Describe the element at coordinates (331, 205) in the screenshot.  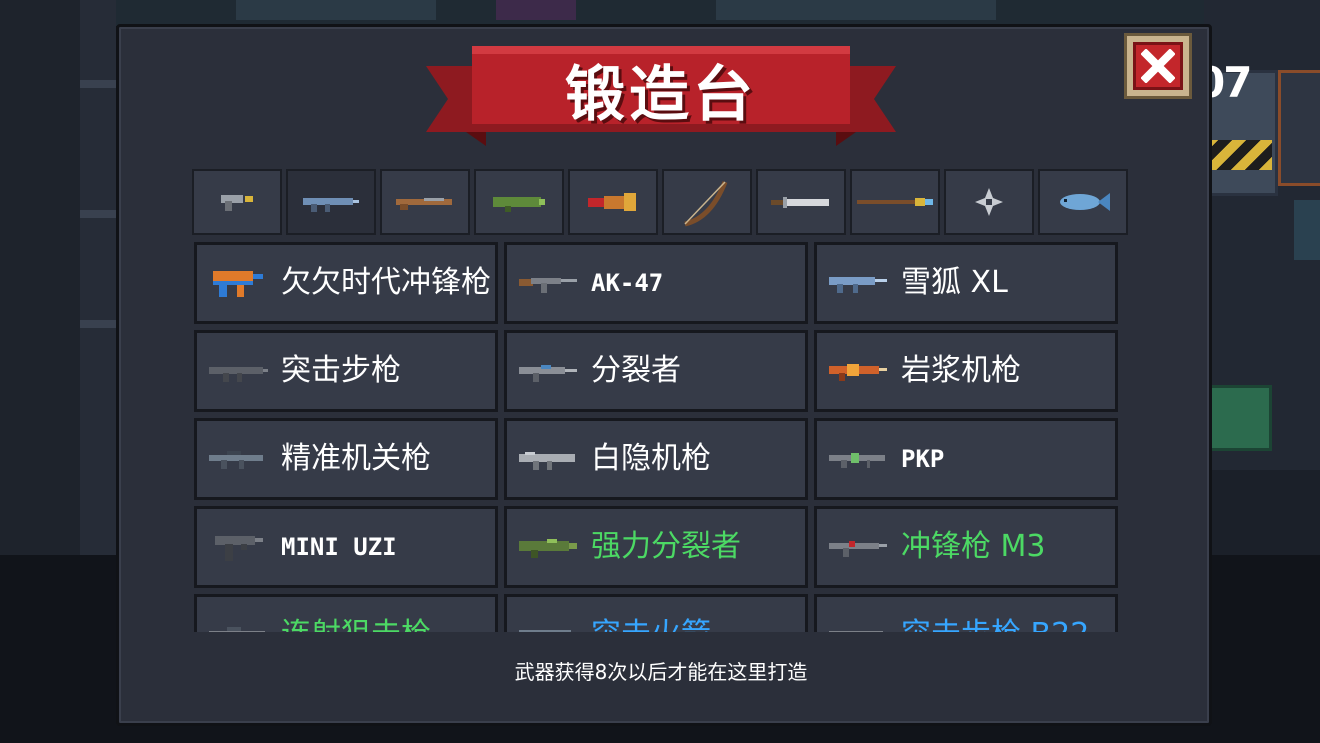
I see `smg-icon` at that location.